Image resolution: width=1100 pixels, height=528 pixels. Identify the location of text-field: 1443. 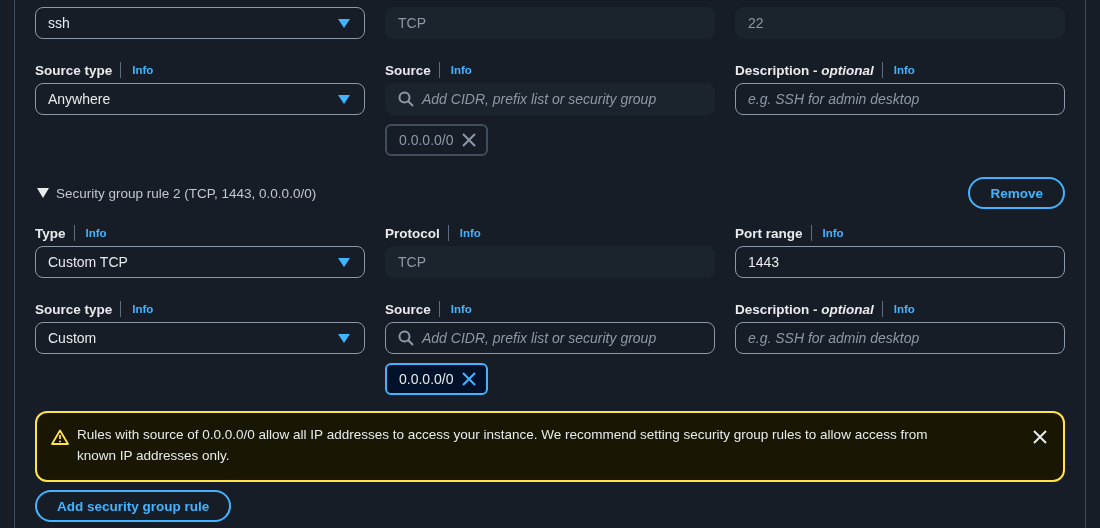
(900, 262).